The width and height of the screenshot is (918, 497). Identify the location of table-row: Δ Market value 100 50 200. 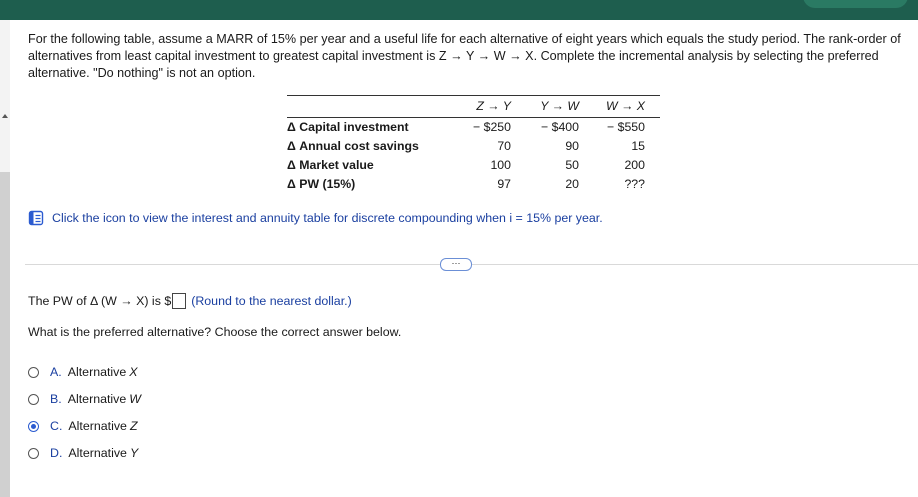
(473, 167).